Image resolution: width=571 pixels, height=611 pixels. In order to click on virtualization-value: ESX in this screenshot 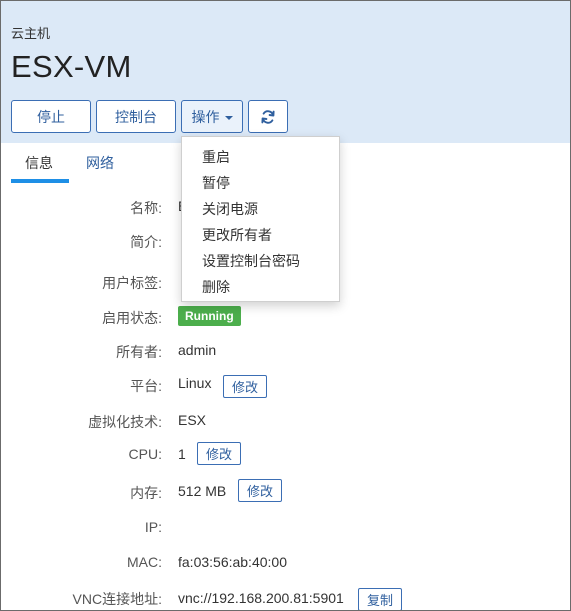, I will do `click(192, 420)`.